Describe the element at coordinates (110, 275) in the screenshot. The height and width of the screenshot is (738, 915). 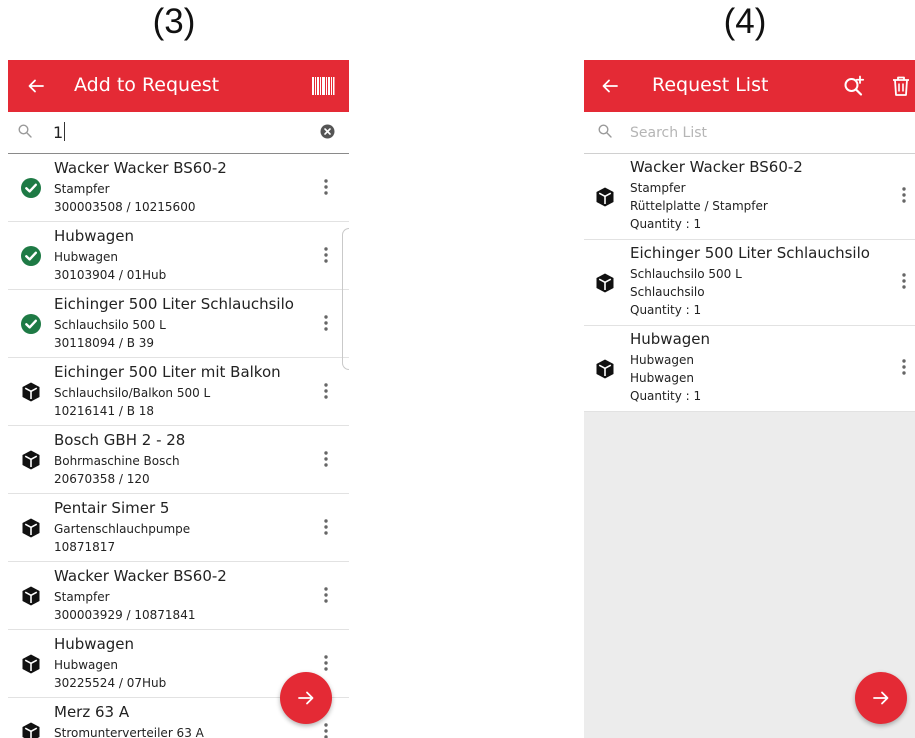
I see `item-id: 30103904 / 01Hub` at that location.